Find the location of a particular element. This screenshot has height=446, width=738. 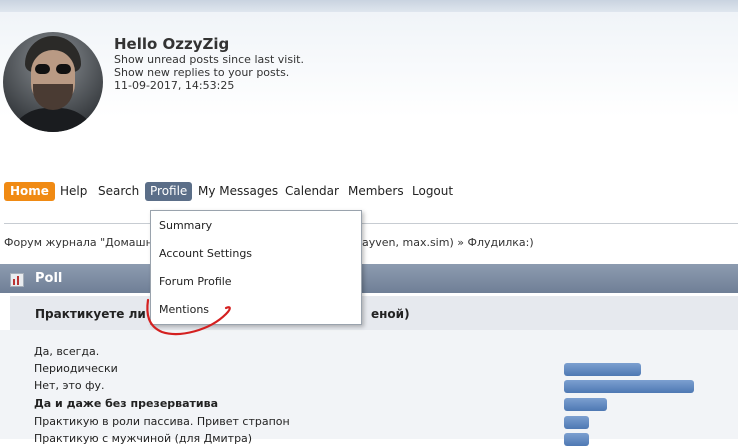

poll-option-label: Практикую с мужчиной (для Дмитра) is located at coordinates (143, 438).